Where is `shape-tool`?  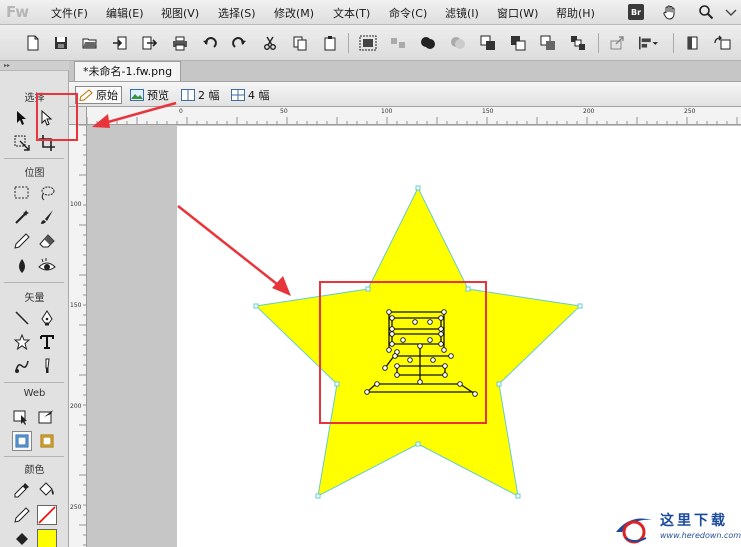 shape-tool is located at coordinates (22, 342).